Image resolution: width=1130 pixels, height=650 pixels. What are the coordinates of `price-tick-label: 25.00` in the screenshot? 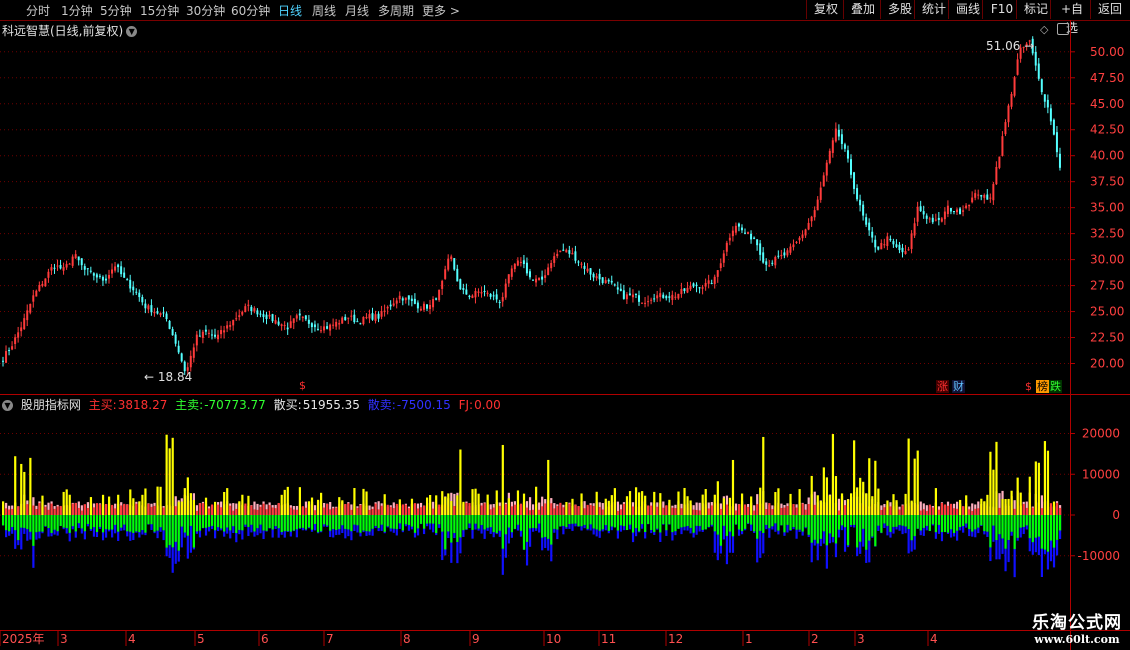 It's located at (1107, 312).